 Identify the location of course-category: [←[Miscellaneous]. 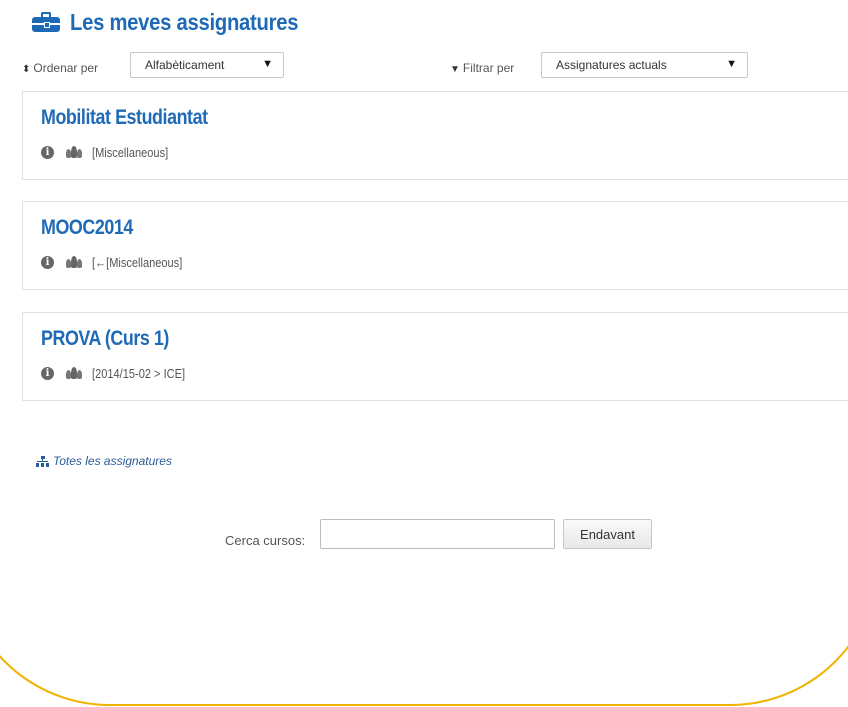
(137, 262).